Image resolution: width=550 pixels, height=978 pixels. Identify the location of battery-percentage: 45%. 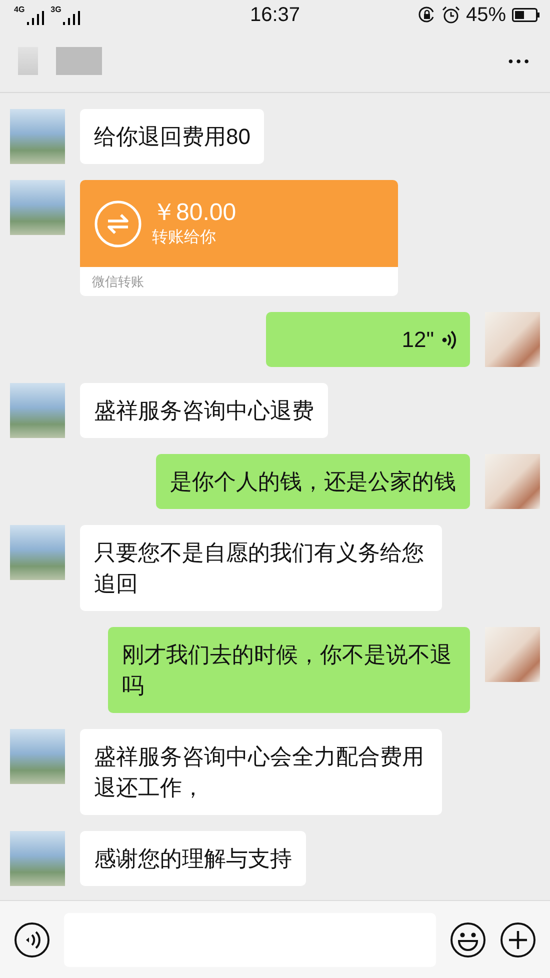
(486, 15).